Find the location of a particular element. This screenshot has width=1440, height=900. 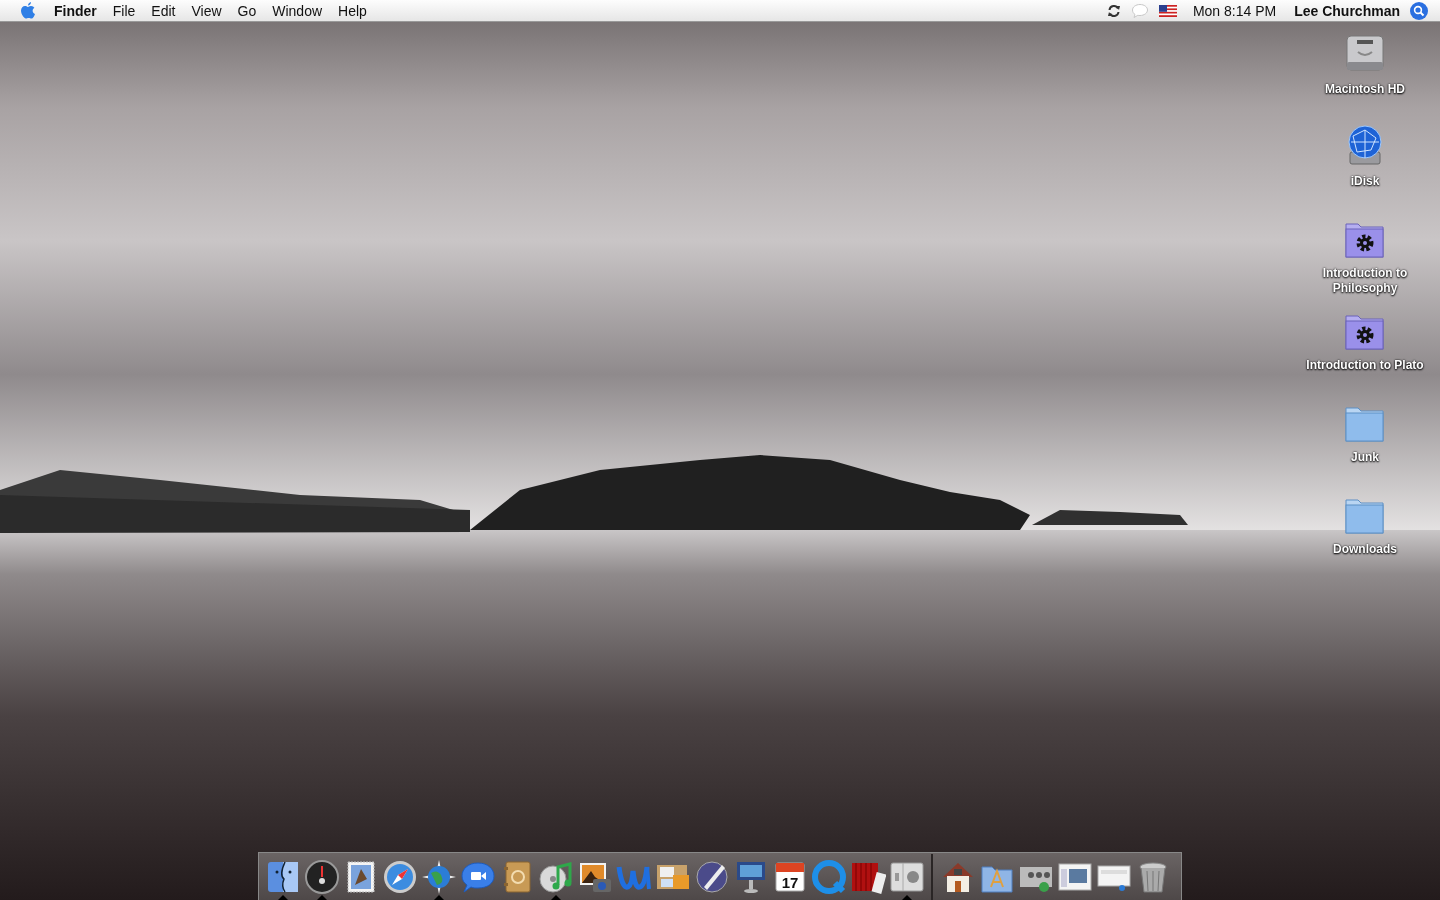

menu-item: Help is located at coordinates (352, 11).